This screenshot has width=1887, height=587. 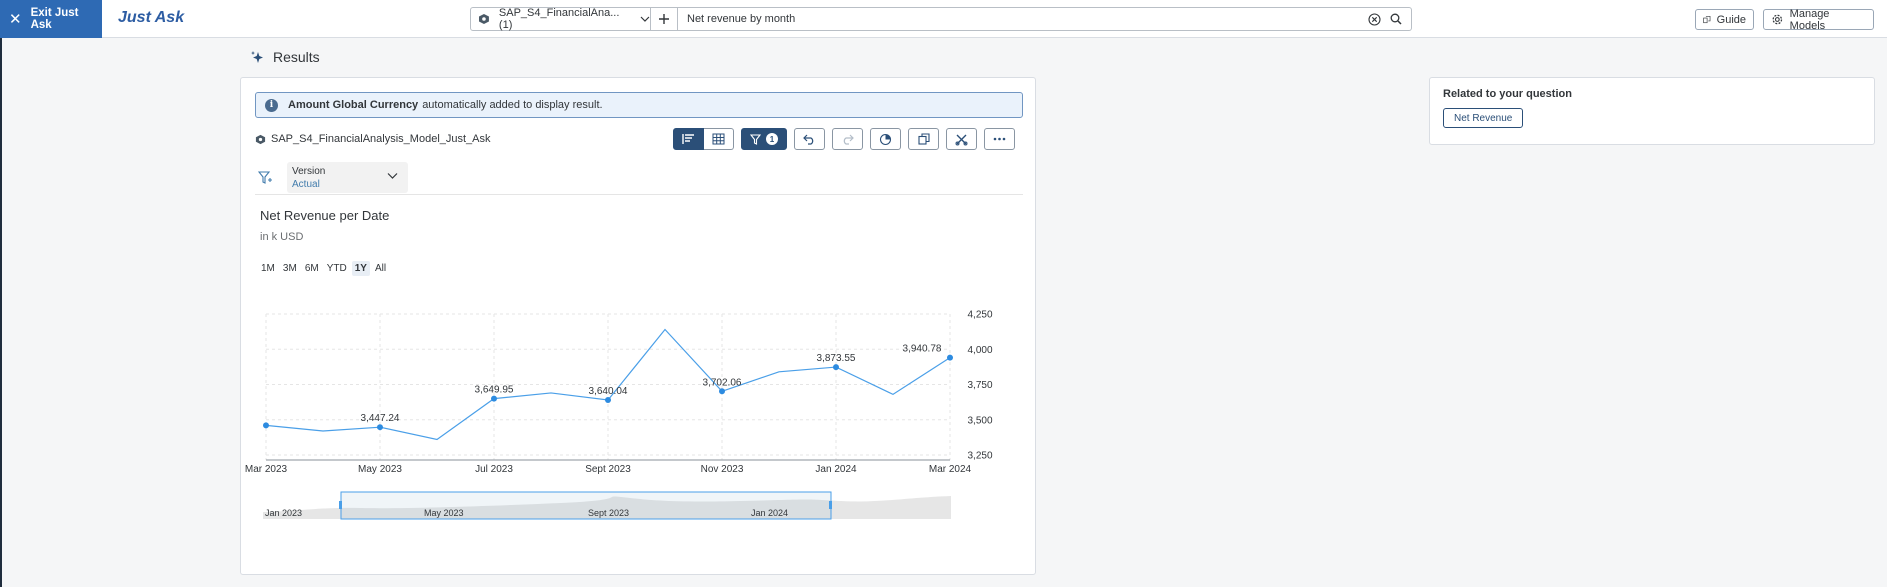 What do you see at coordinates (494, 469) in the screenshot?
I see `x-tick-label: Jul 2023` at bounding box center [494, 469].